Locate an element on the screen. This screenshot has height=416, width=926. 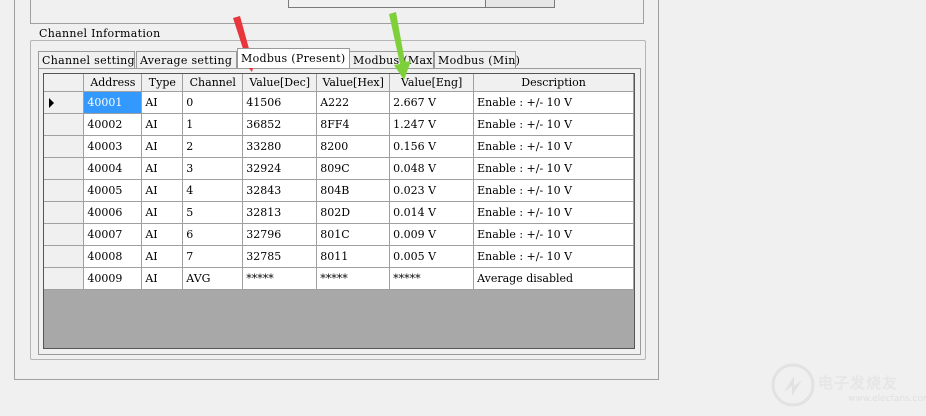
cell-value-eng: 0.005 V is located at coordinates (432, 256).